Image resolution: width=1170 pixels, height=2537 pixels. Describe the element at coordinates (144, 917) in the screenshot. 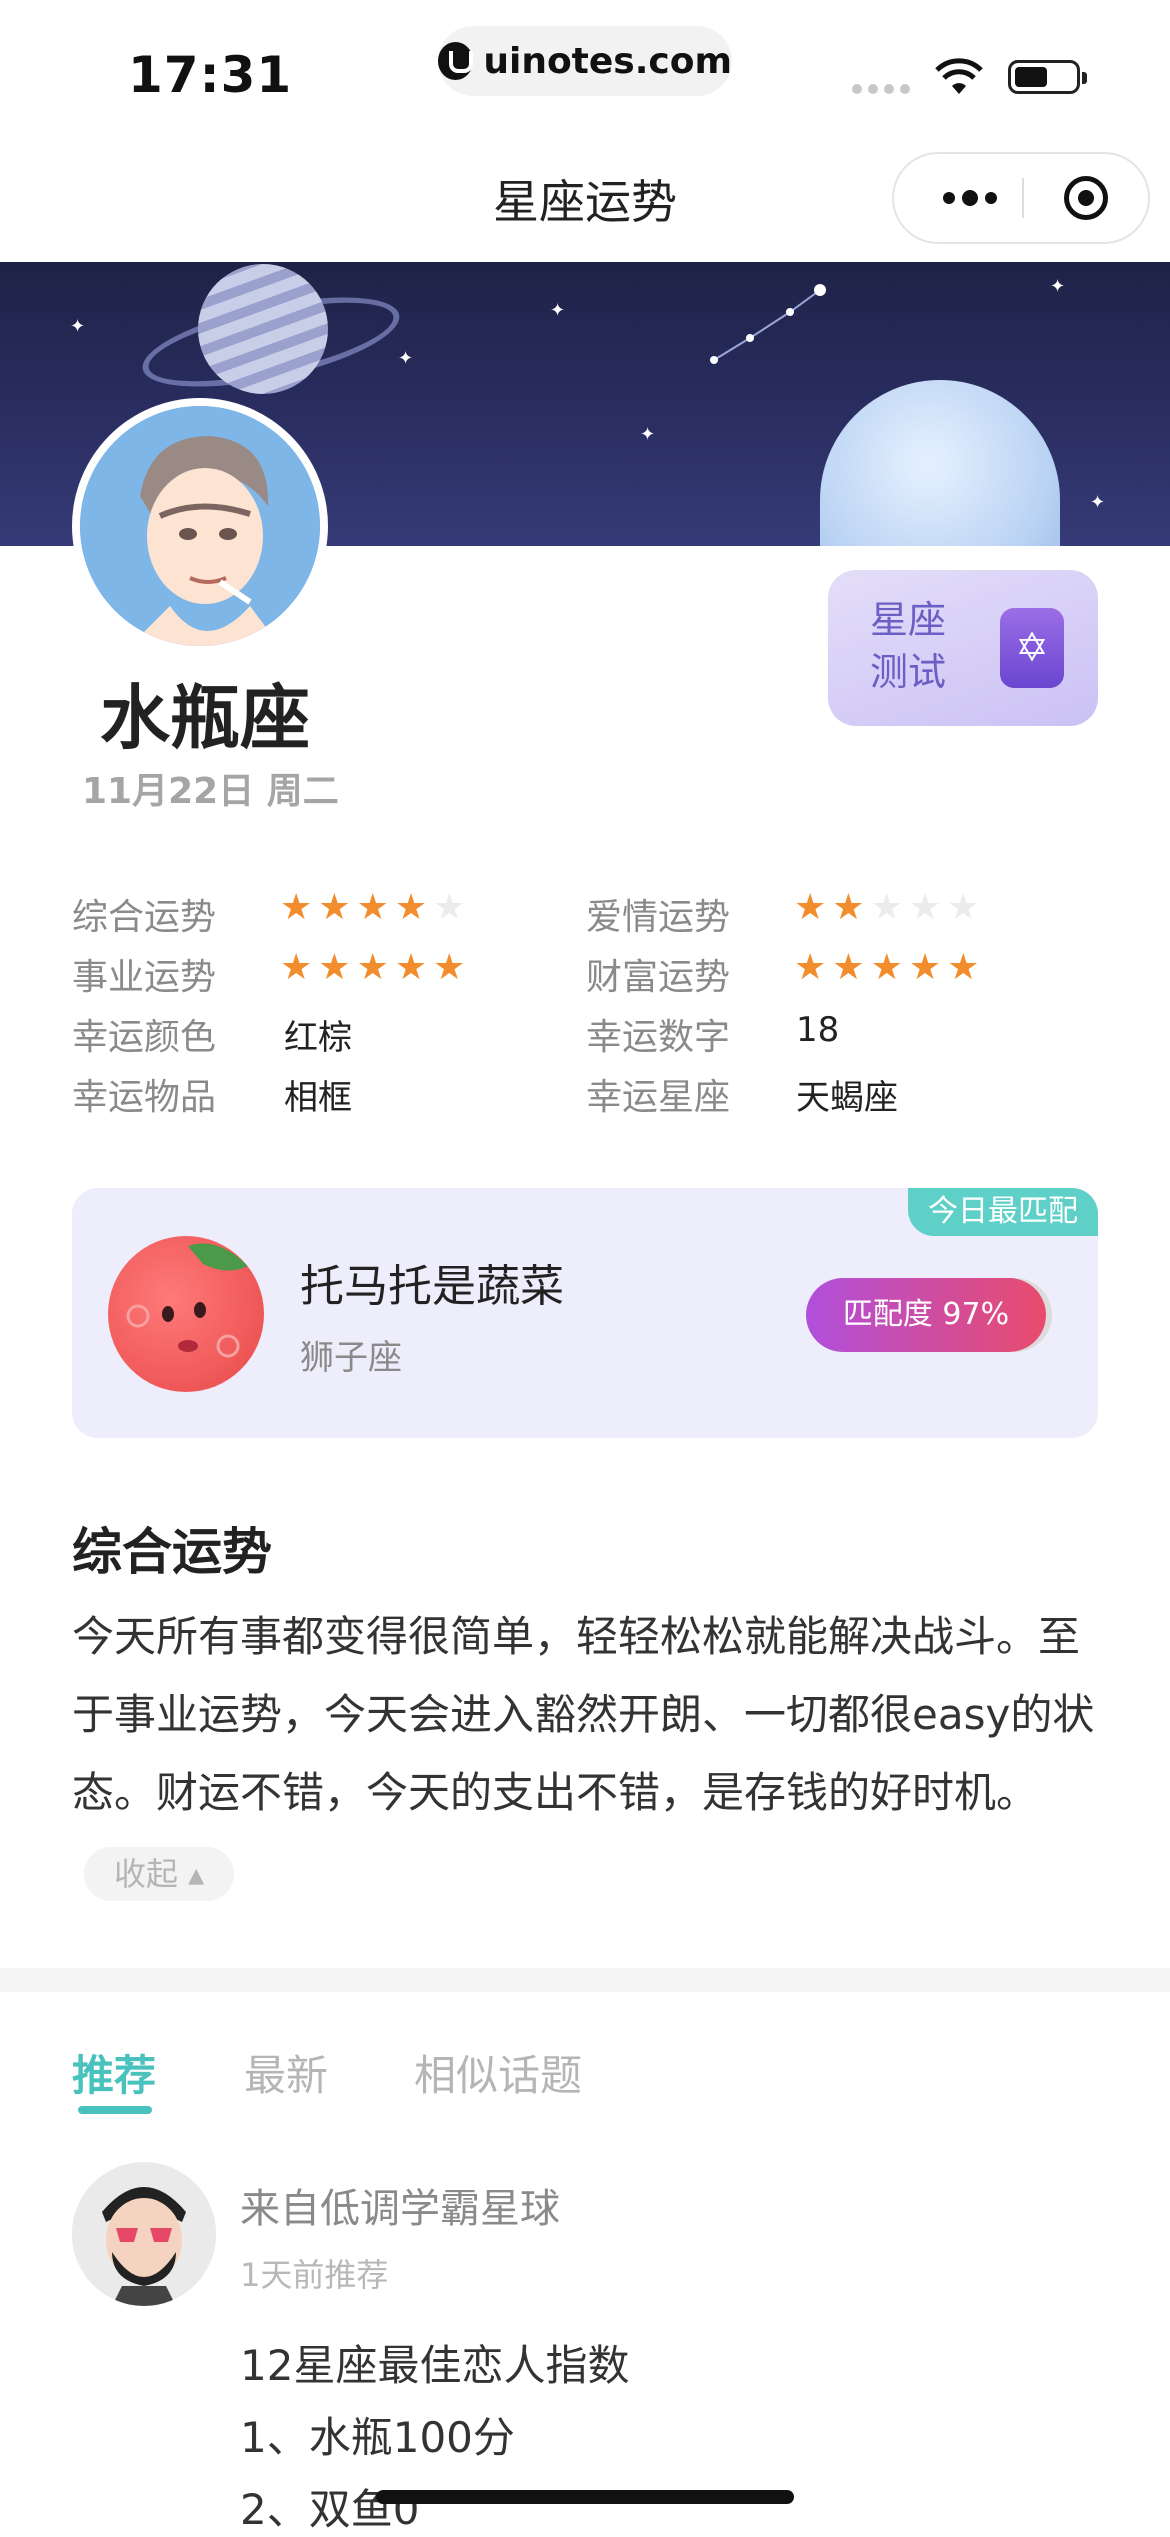

I see `overall-fortune-label: 综合运势` at that location.